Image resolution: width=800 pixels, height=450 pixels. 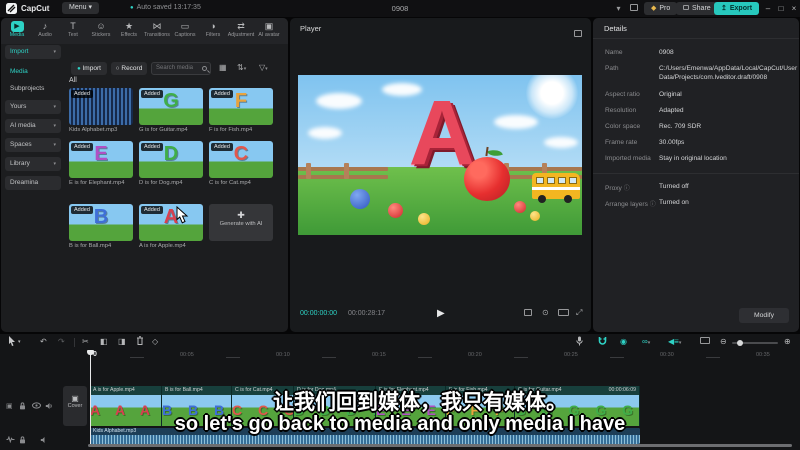 I want to click on sidebar-item-yours: Yours ▾, so click(x=33, y=107).